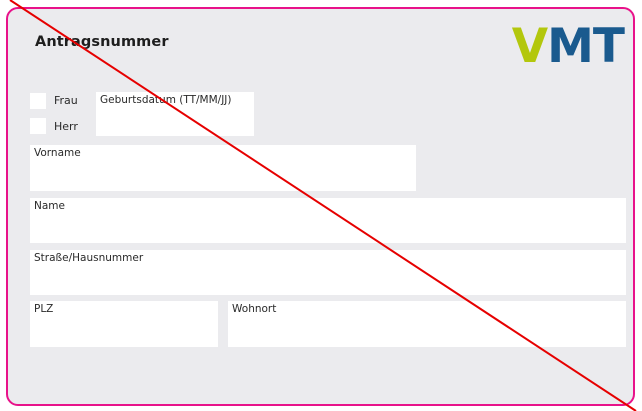 The image size is (642, 411). What do you see at coordinates (38, 101) in the screenshot?
I see `frau-checkbox` at bounding box center [38, 101].